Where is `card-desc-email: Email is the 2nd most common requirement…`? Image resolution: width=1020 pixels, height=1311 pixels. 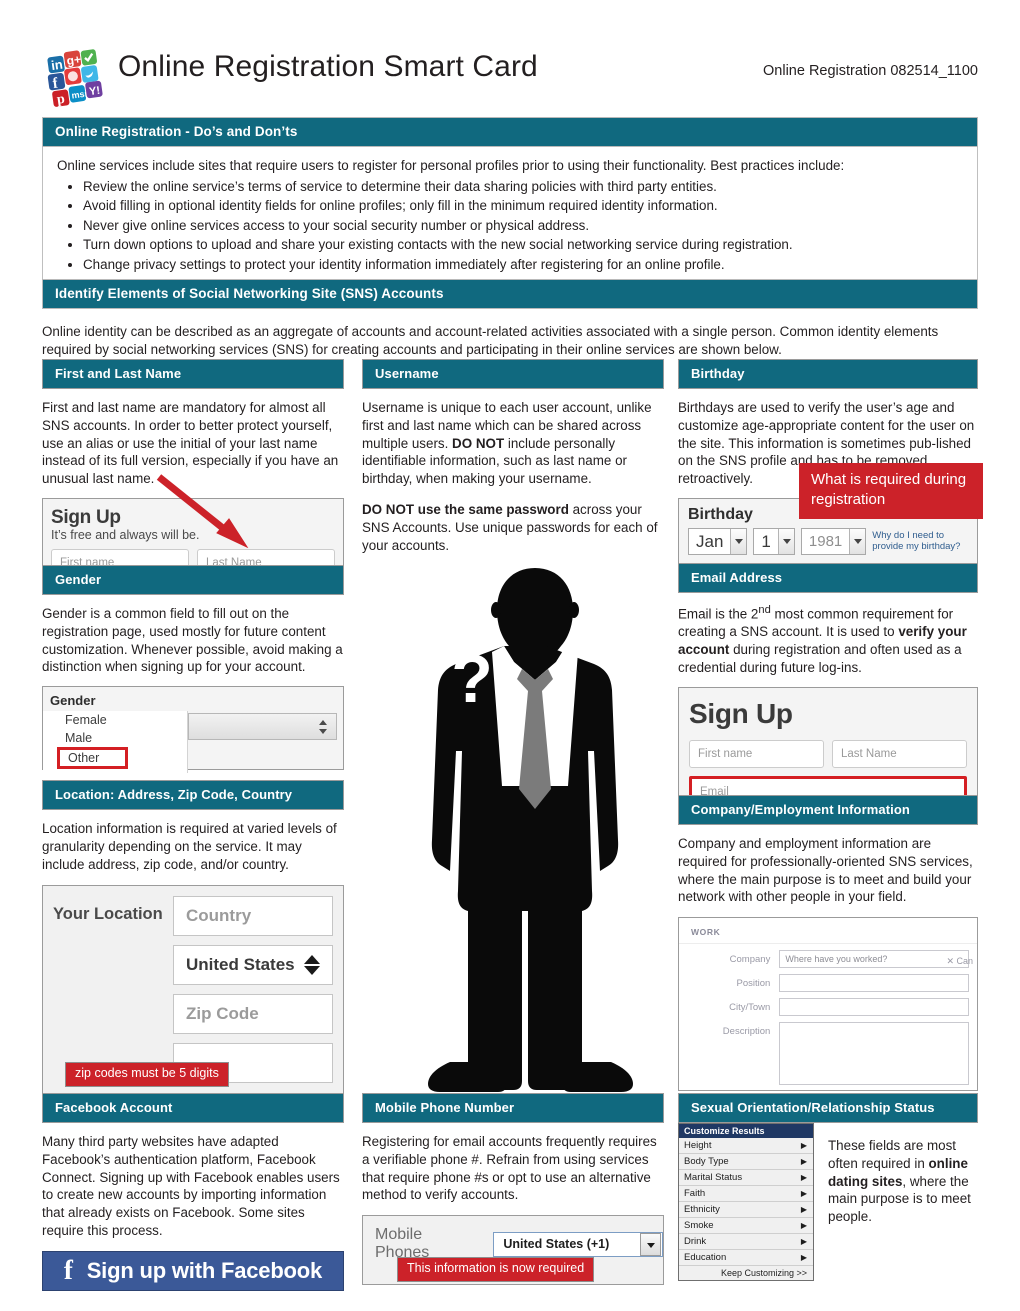 card-desc-email: Email is the 2nd most common requirement… is located at coordinates (828, 640).